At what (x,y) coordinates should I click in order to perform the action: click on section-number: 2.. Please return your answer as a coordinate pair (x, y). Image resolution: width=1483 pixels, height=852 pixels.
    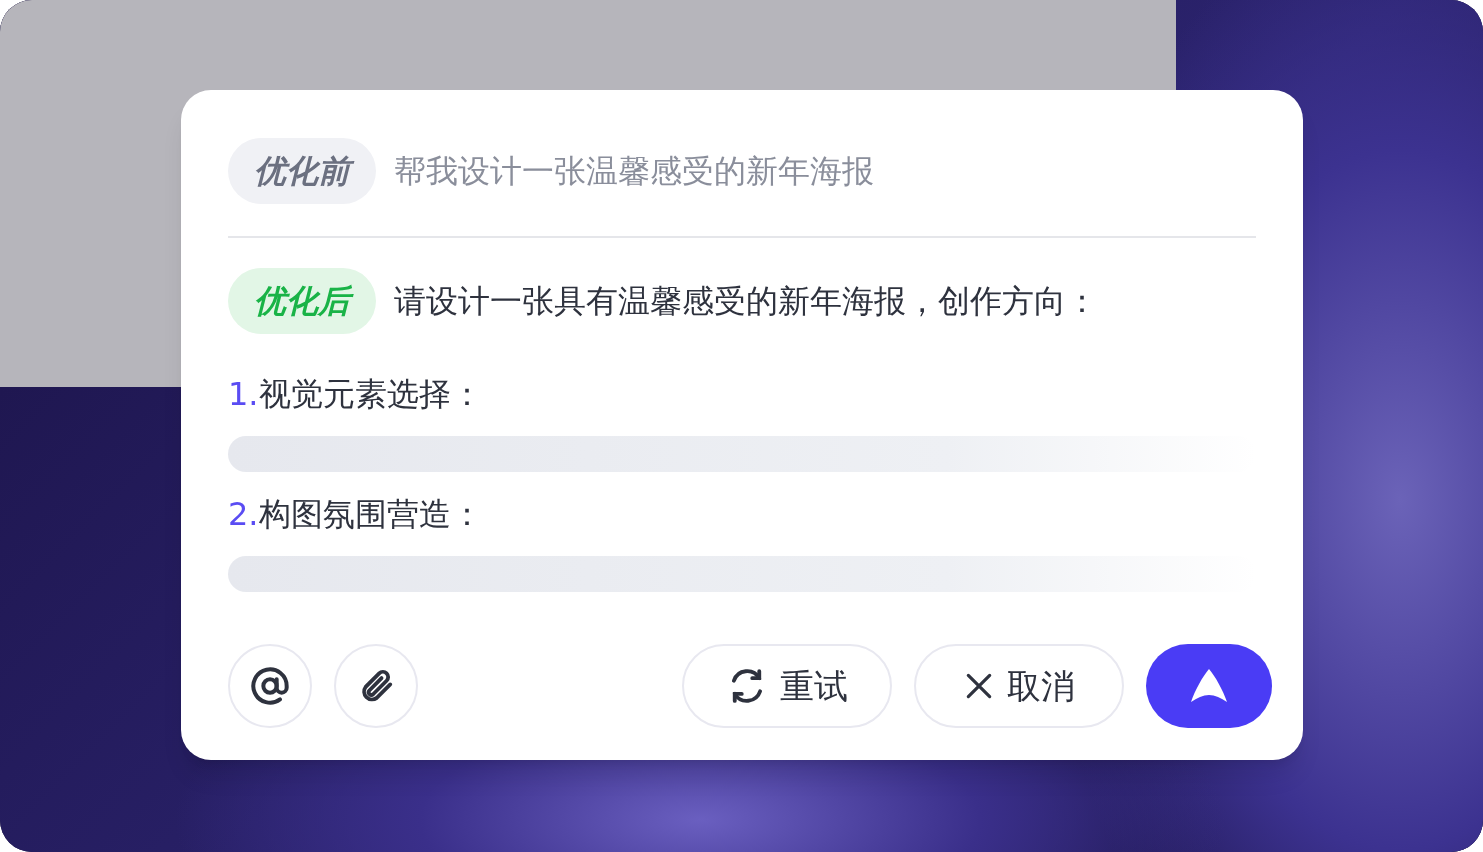
    Looking at the image, I should click on (243, 514).